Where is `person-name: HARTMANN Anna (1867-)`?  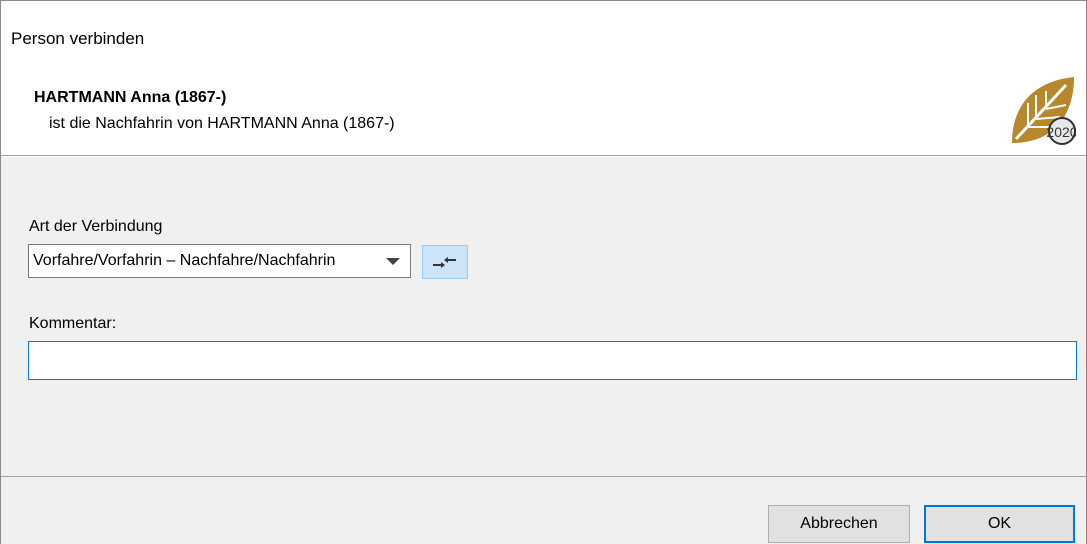
person-name: HARTMANN Anna (1867-) is located at coordinates (130, 97).